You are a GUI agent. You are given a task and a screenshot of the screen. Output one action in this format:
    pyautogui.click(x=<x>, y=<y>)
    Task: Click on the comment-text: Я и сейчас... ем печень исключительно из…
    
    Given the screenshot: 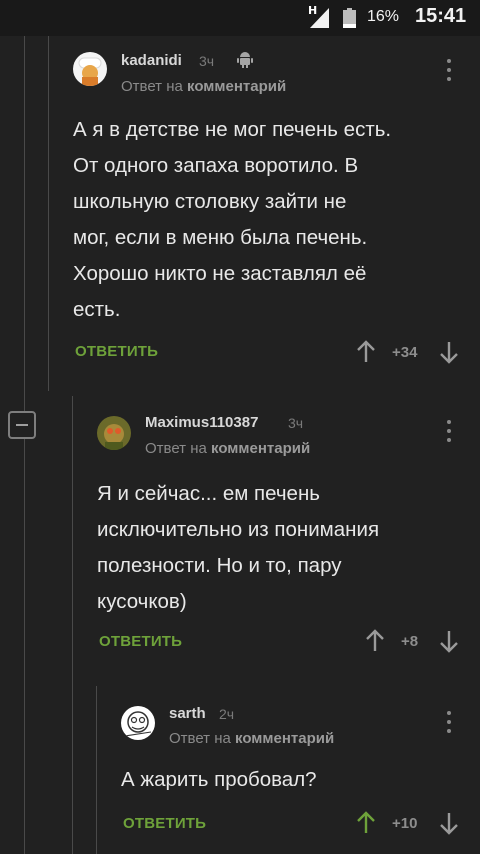 What is the action you would take?
    pyautogui.click(x=238, y=547)
    